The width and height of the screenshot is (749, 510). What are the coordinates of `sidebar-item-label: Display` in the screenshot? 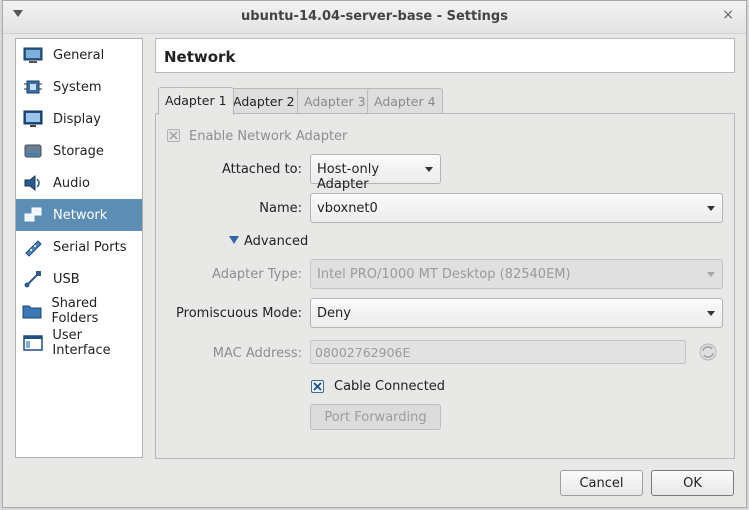 It's located at (77, 119).